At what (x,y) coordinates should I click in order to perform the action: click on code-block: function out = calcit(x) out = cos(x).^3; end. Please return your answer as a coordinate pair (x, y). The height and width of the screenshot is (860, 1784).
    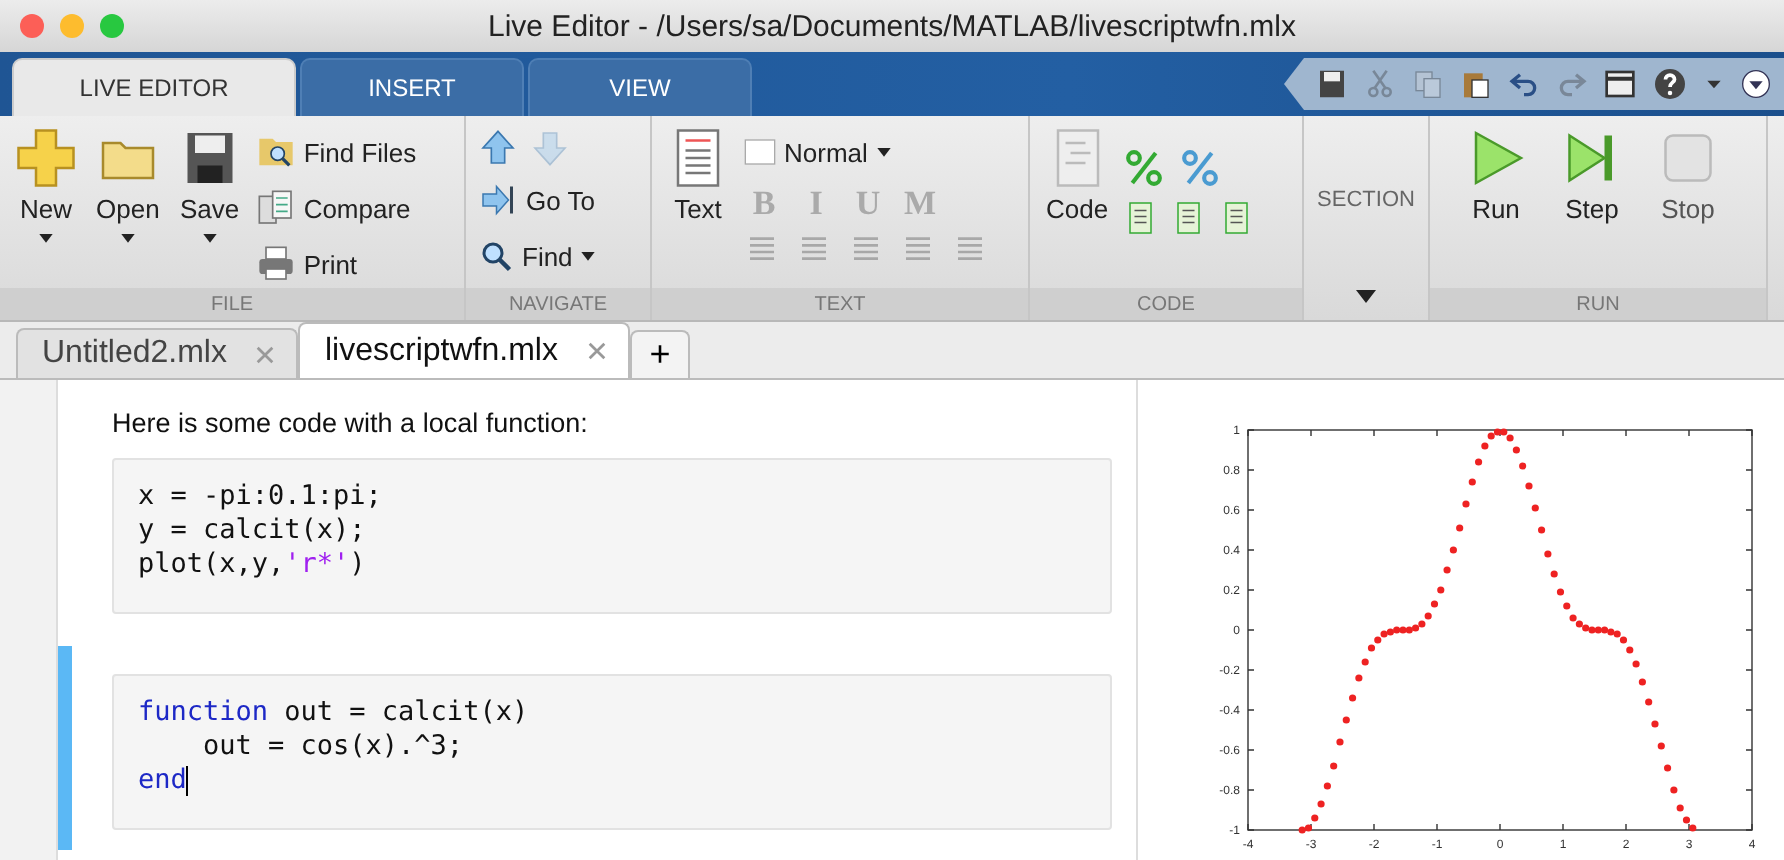
    Looking at the image, I should click on (612, 752).